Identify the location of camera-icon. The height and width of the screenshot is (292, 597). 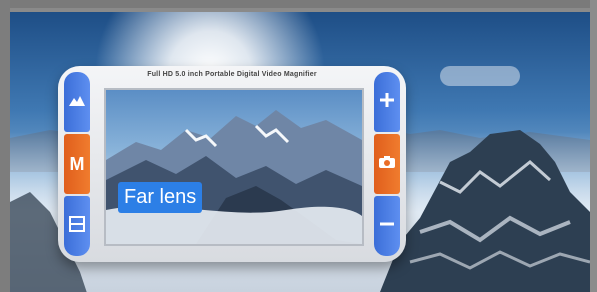
(387, 164).